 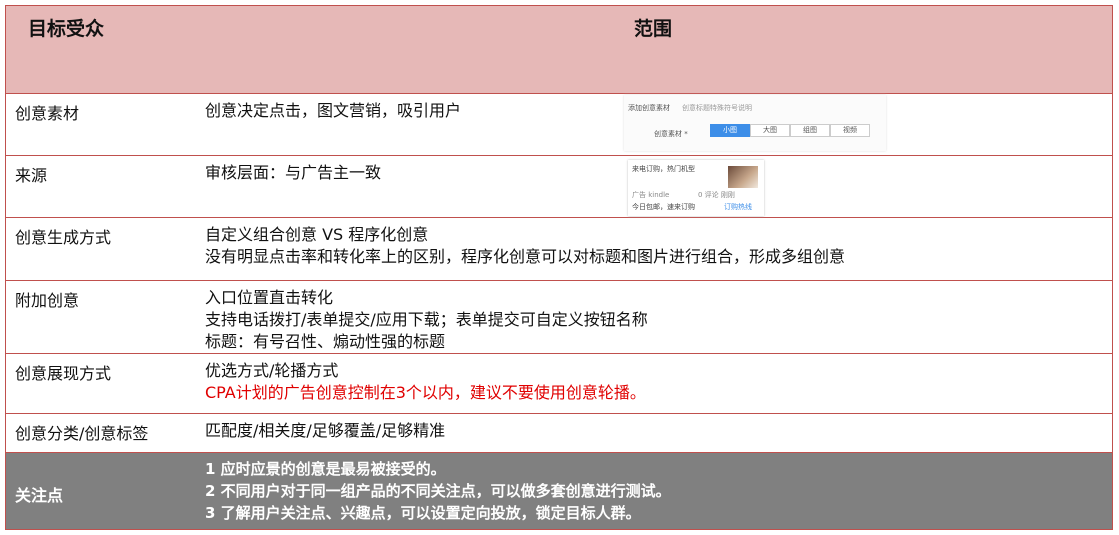 What do you see at coordinates (425, 392) in the screenshot?
I see `row-line-highlight: CPA计划的广告创意控制在3个以内，建议不要使用创意轮播。` at bounding box center [425, 392].